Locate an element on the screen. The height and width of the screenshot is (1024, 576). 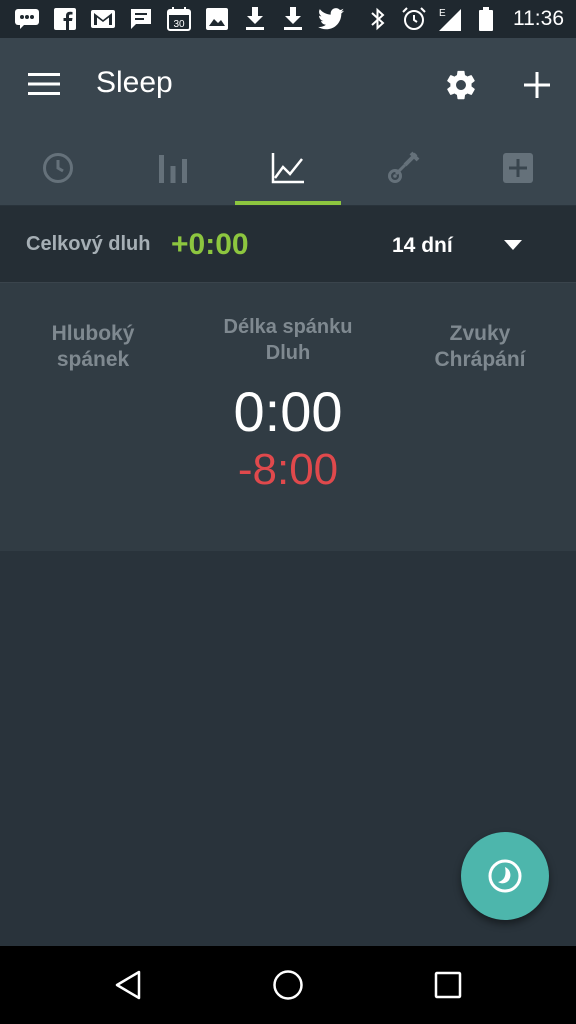
clock-icon is located at coordinates (57, 167).